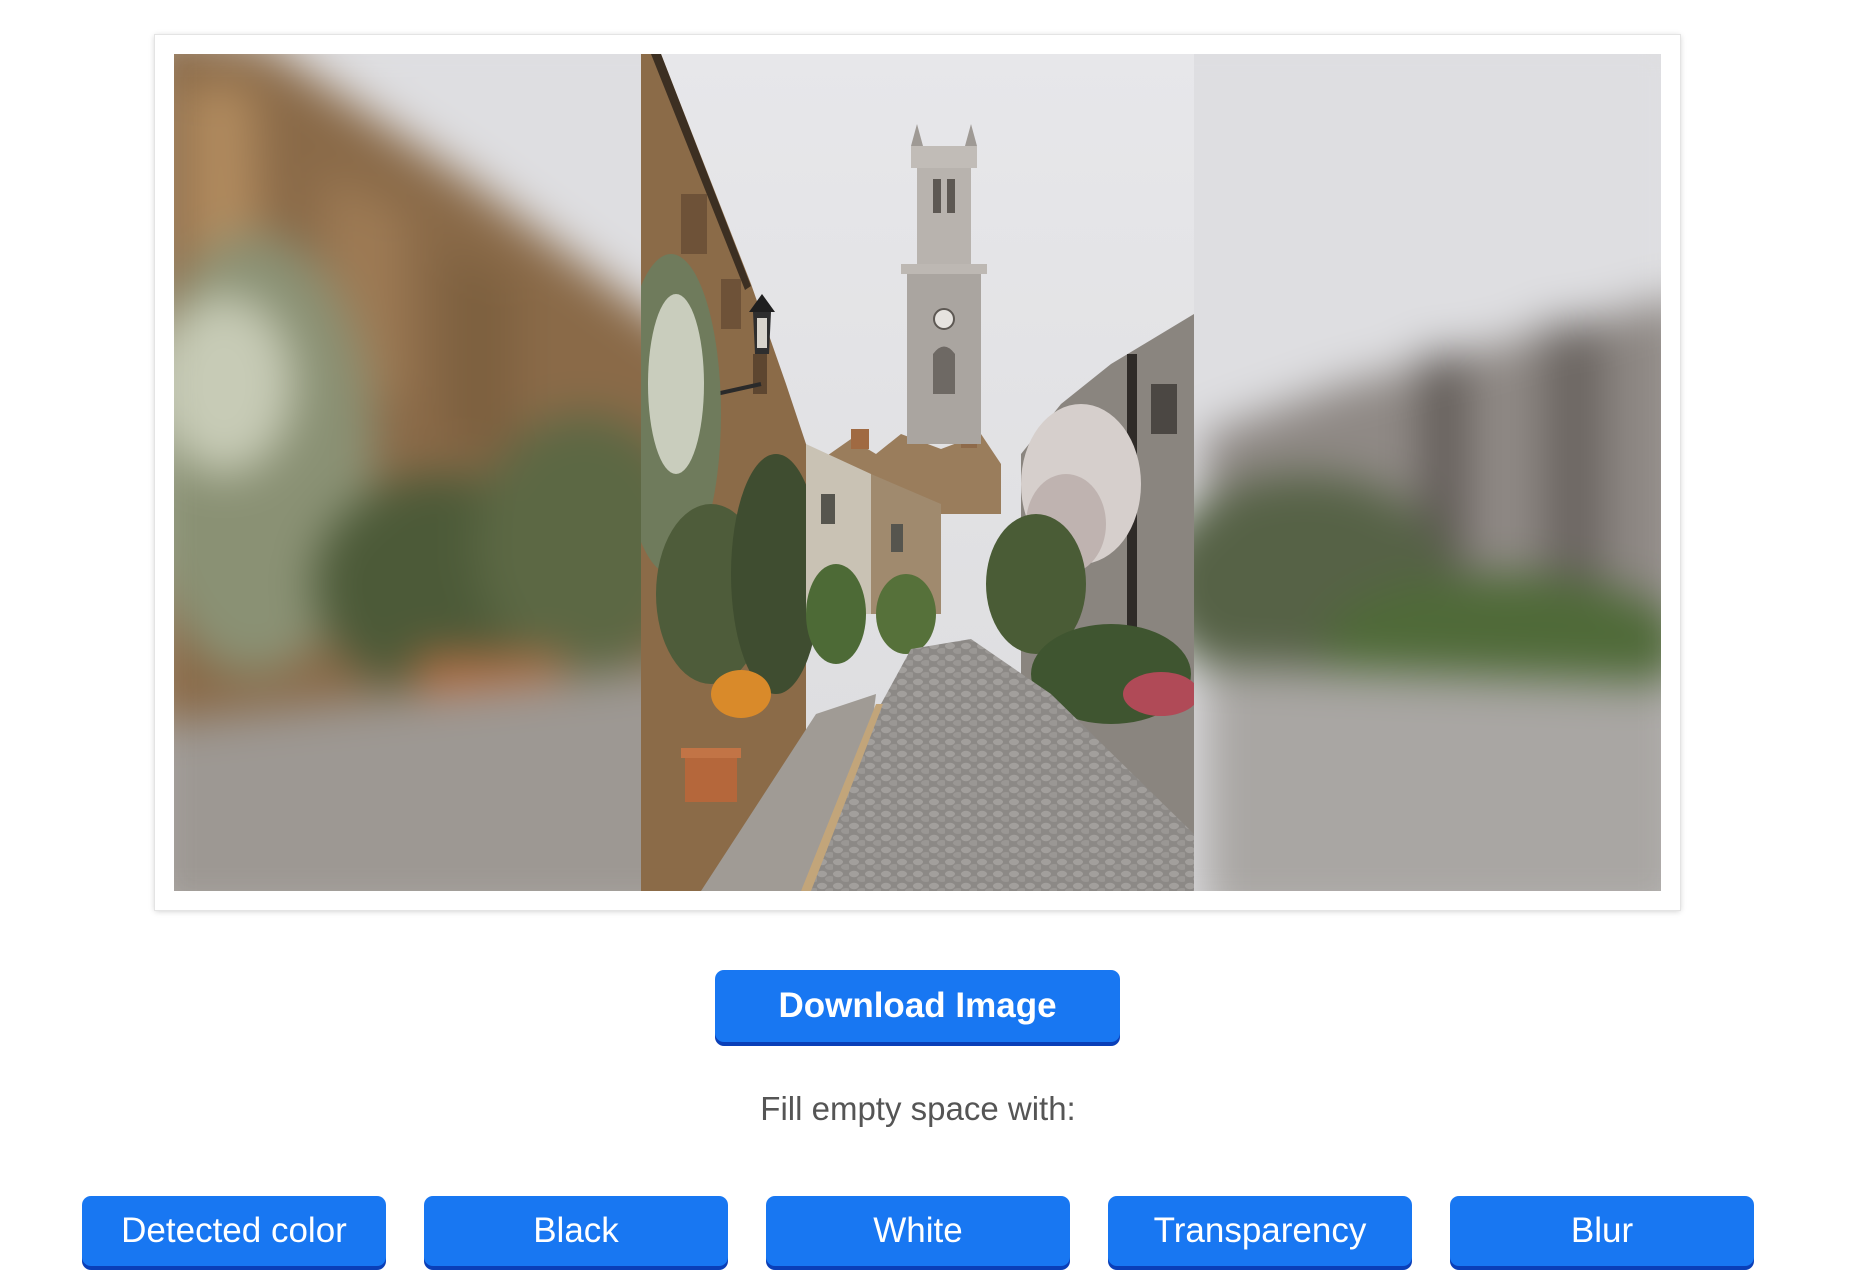  I want to click on fill-white-button: White, so click(918, 1231).